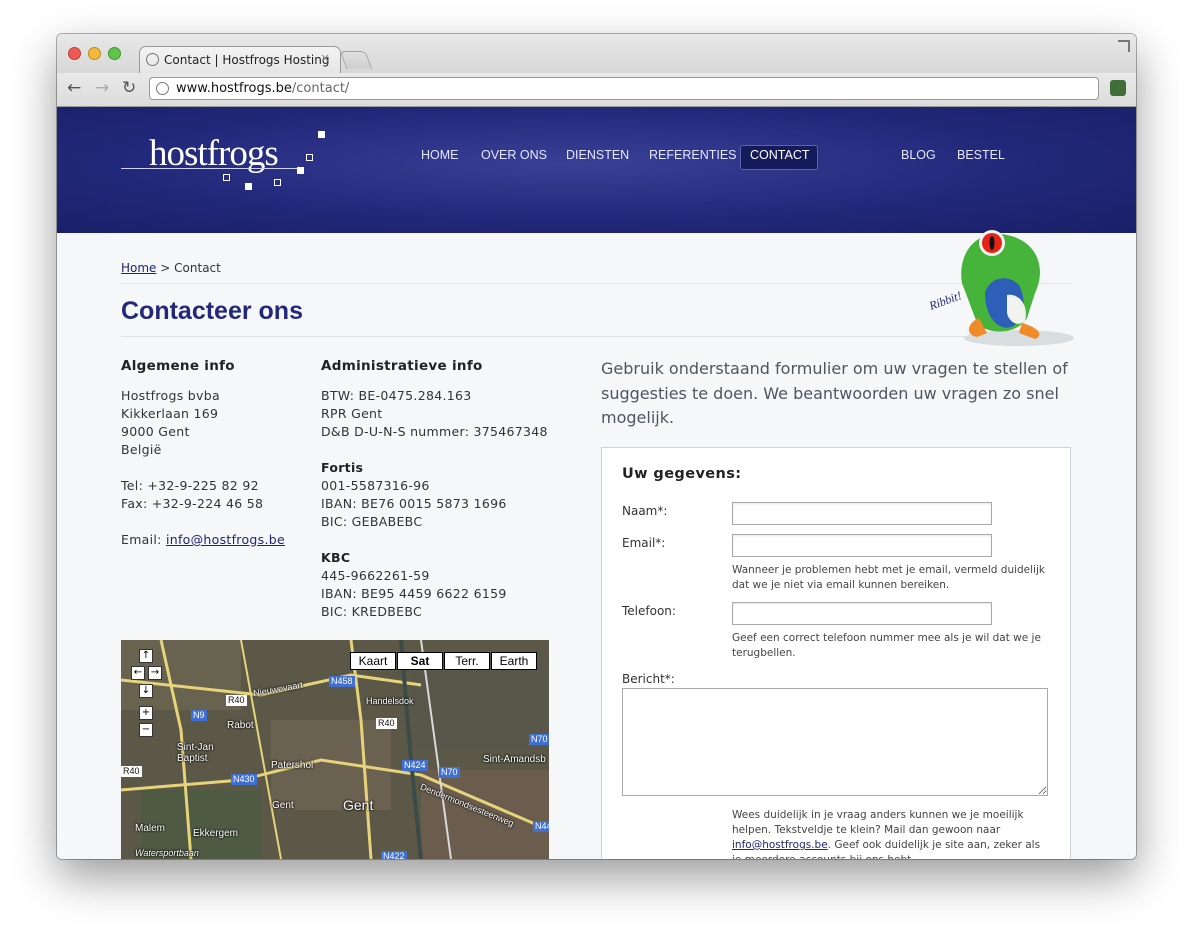  I want to click on map-pan-up: ↑, so click(146, 656).